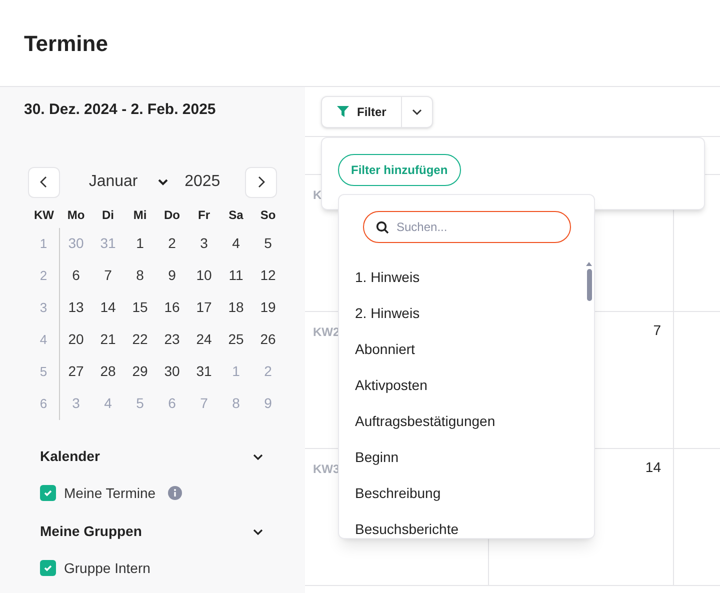  Describe the element at coordinates (653, 467) in the screenshot. I see `date-number: 14` at that location.